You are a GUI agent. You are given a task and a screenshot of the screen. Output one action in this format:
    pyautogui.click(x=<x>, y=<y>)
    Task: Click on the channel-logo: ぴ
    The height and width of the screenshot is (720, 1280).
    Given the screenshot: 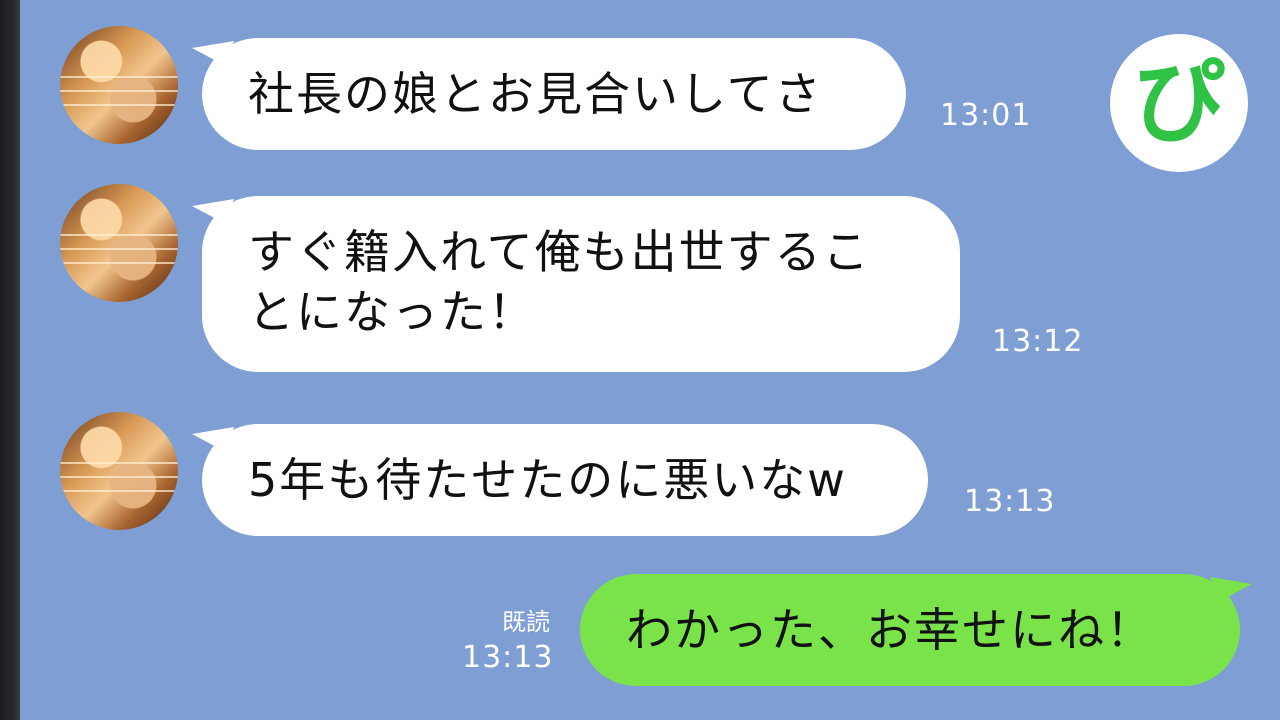 What is the action you would take?
    pyautogui.click(x=1179, y=103)
    